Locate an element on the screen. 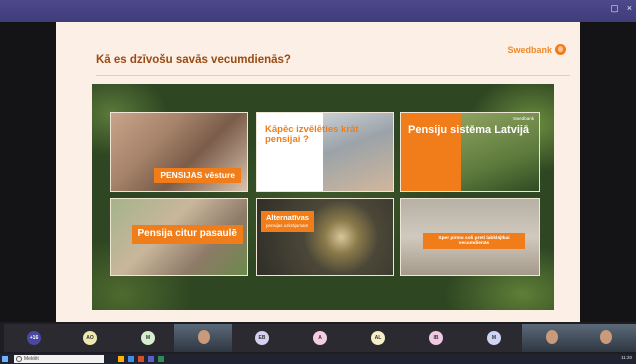 This screenshot has height=364, width=636. search-icon is located at coordinates (19, 359).